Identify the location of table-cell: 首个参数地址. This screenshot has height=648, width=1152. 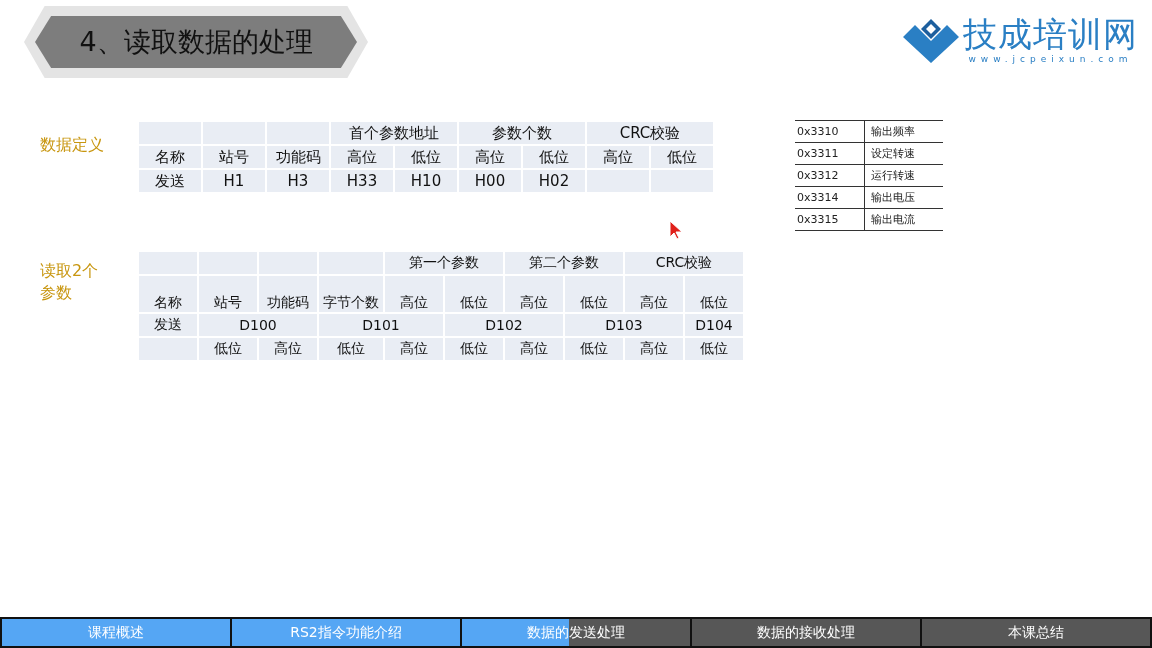
(394, 133).